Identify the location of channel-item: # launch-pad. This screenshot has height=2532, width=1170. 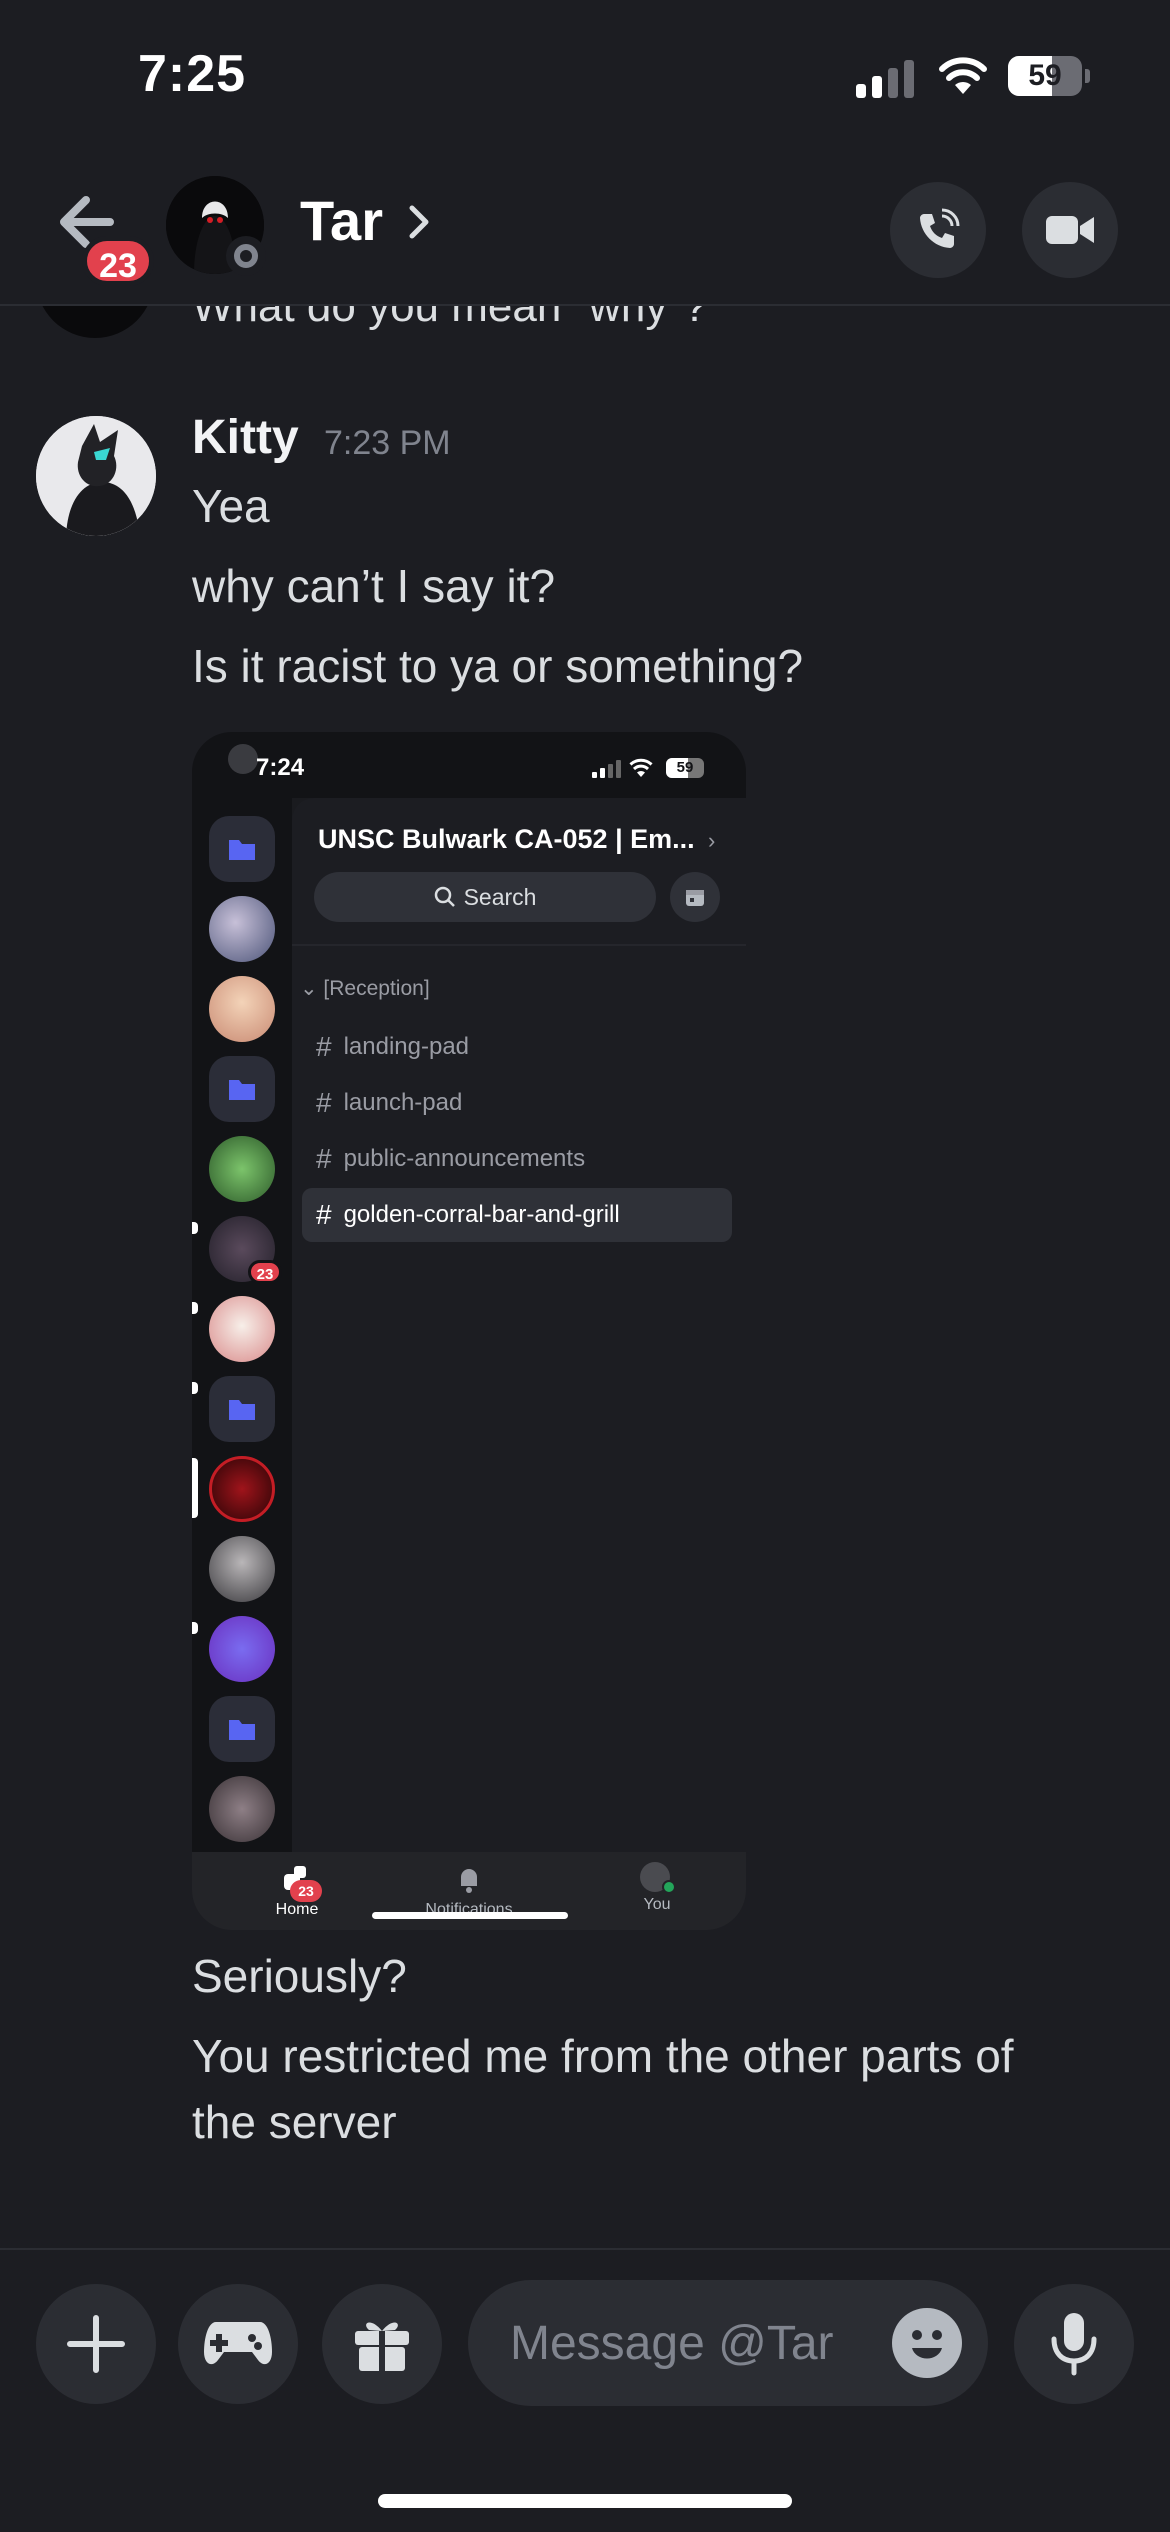
(517, 1103).